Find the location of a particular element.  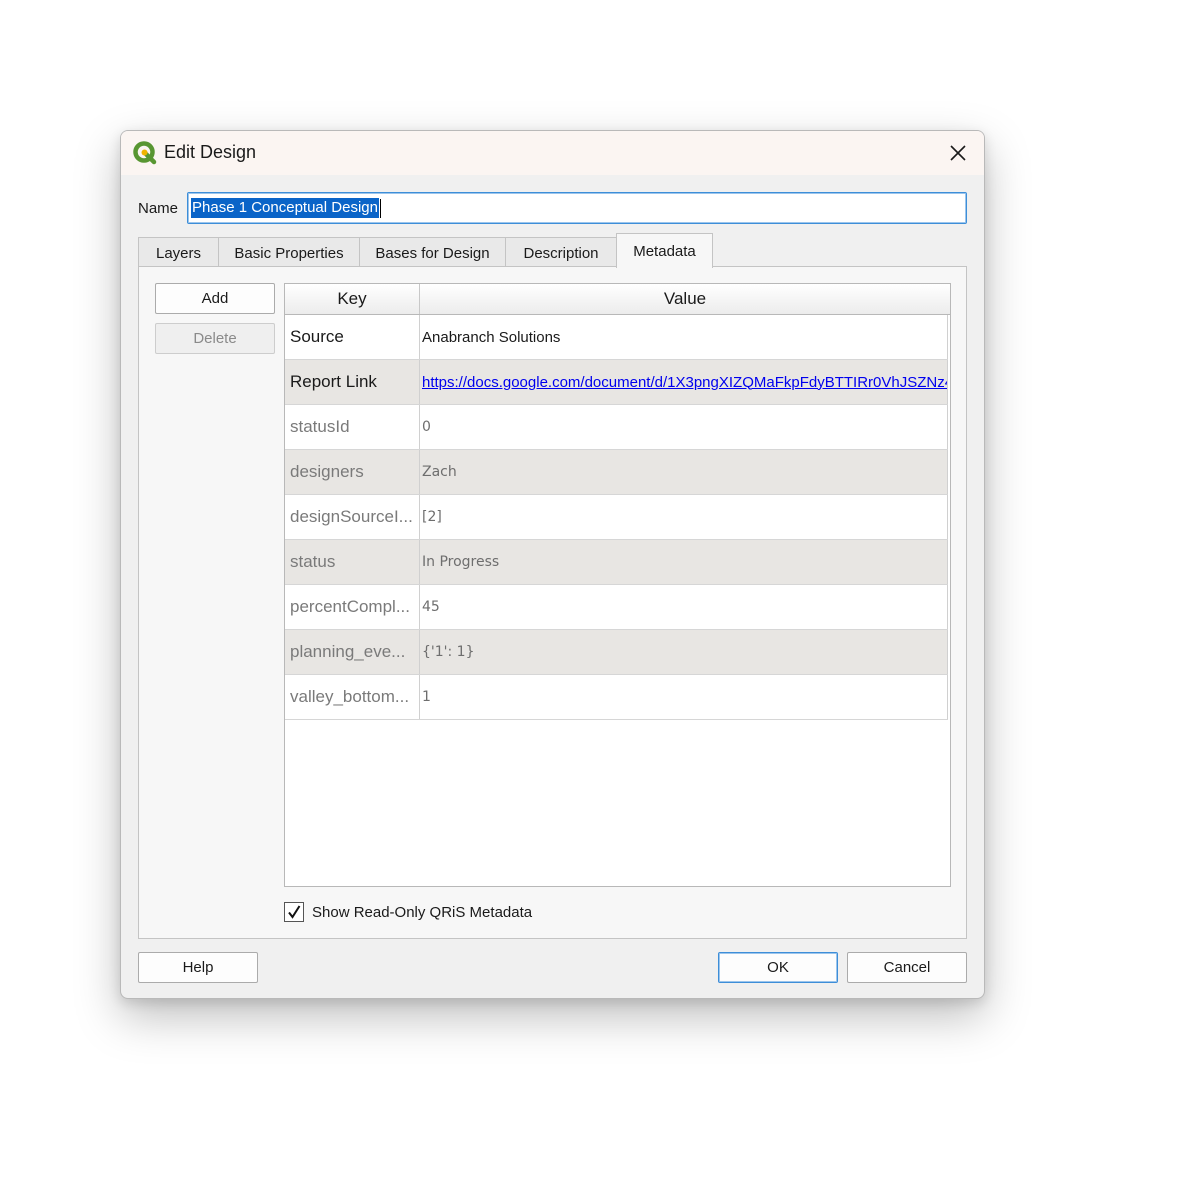

table-row: statusId 0 is located at coordinates (616, 427).